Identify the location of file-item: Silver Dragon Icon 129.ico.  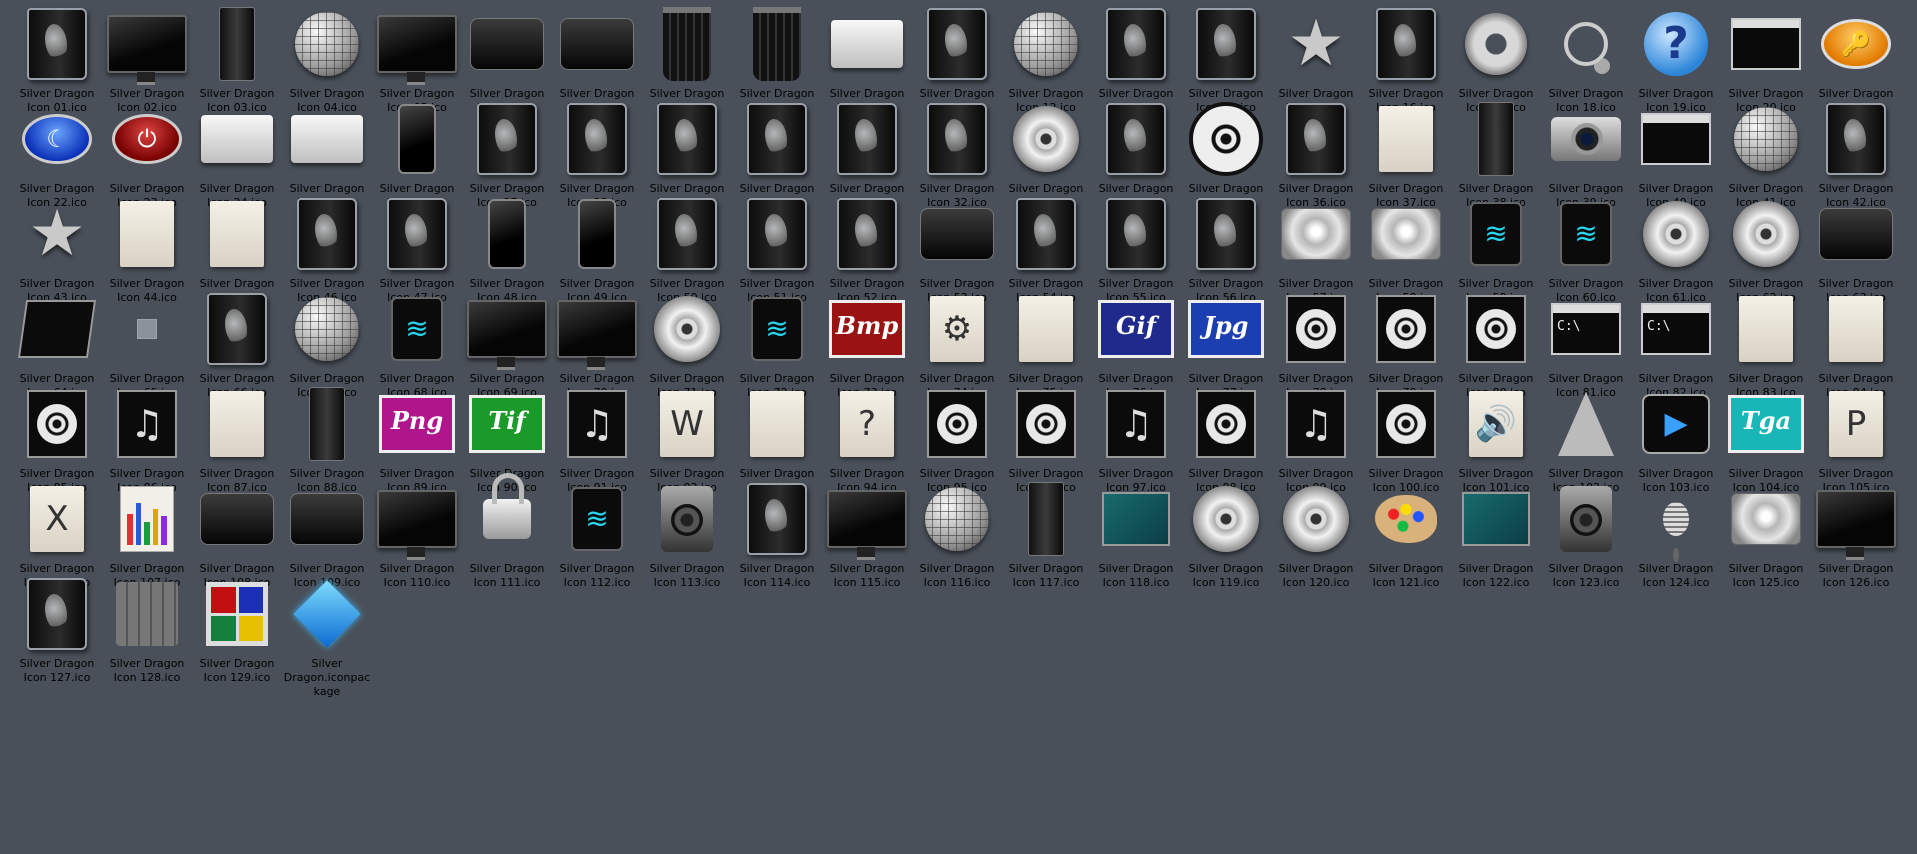
(237, 629).